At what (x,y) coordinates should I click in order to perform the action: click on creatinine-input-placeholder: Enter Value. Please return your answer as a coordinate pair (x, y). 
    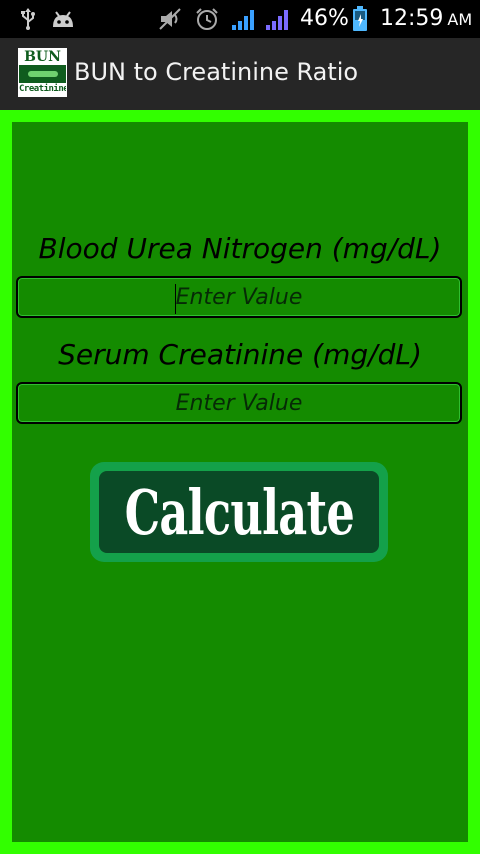
    Looking at the image, I should click on (239, 403).